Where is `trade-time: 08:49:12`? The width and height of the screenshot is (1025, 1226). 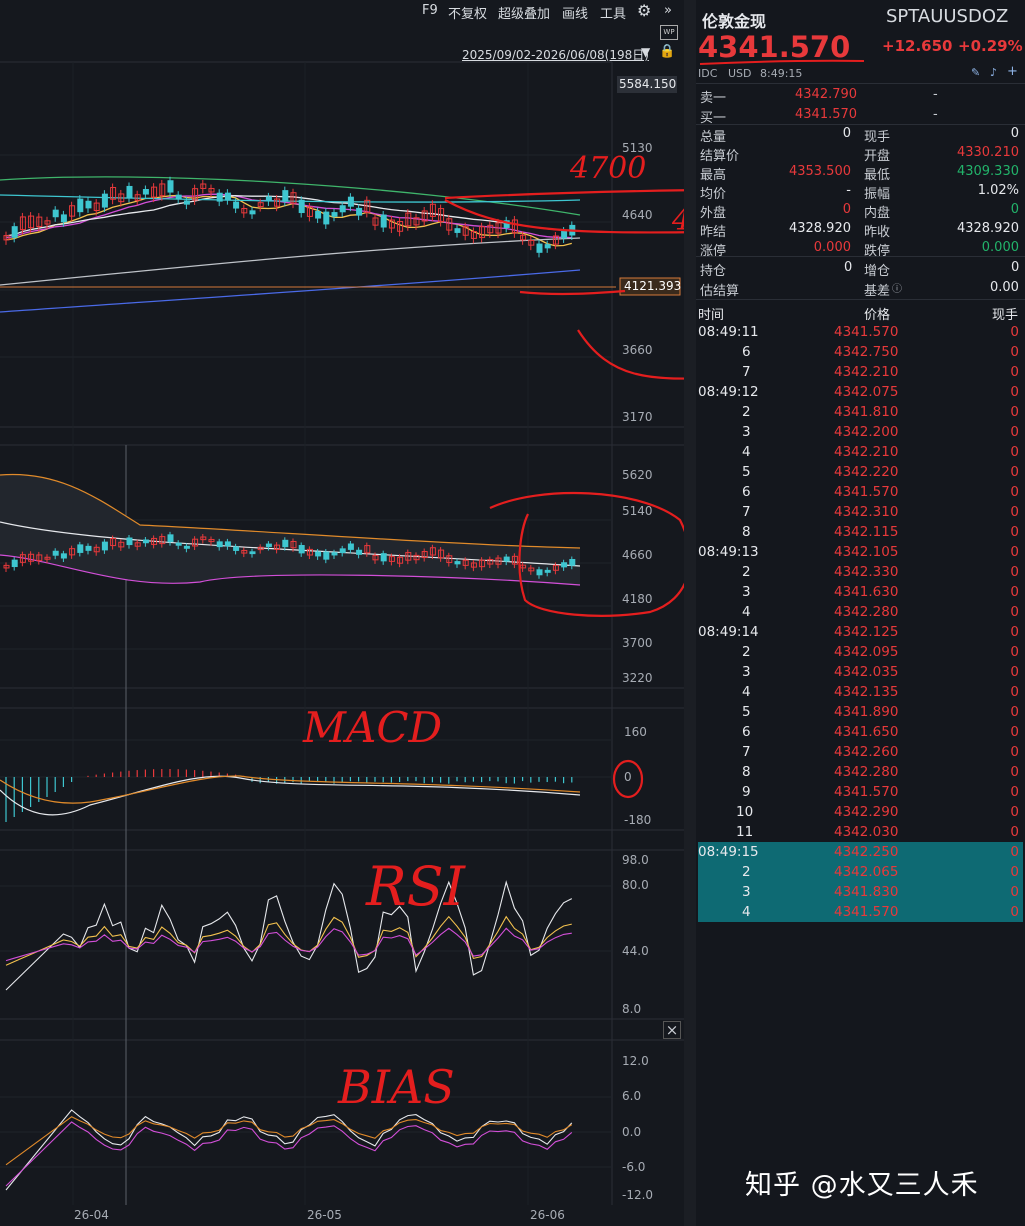
trade-time: 08:49:12 is located at coordinates (728, 392).